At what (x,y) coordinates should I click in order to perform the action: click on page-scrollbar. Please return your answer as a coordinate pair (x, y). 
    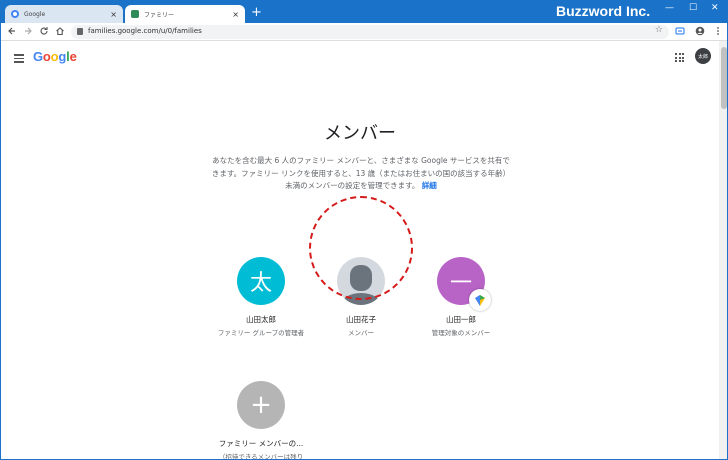
    Looking at the image, I should click on (723, 250).